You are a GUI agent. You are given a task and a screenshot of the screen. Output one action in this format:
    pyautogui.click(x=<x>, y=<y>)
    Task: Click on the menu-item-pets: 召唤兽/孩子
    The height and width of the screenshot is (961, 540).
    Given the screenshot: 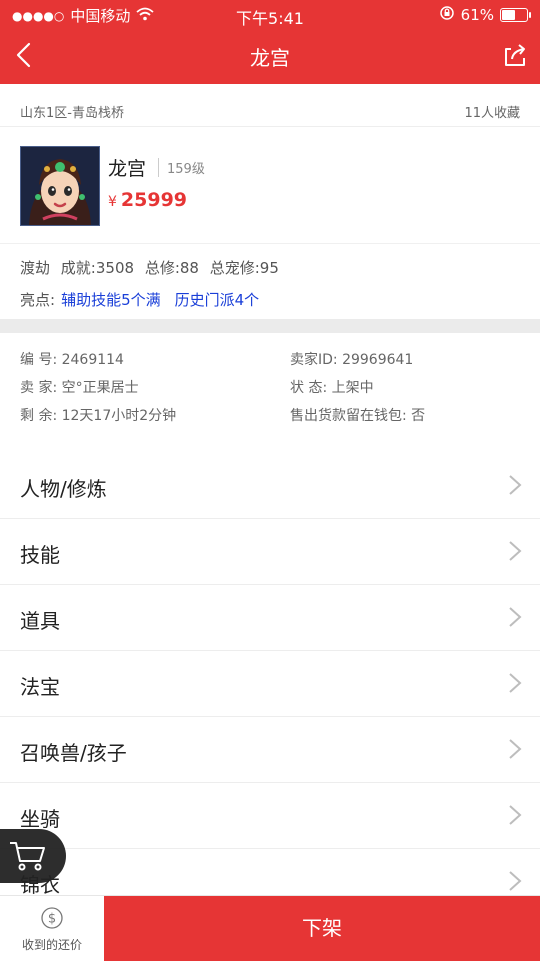 What is the action you would take?
    pyautogui.click(x=270, y=750)
    